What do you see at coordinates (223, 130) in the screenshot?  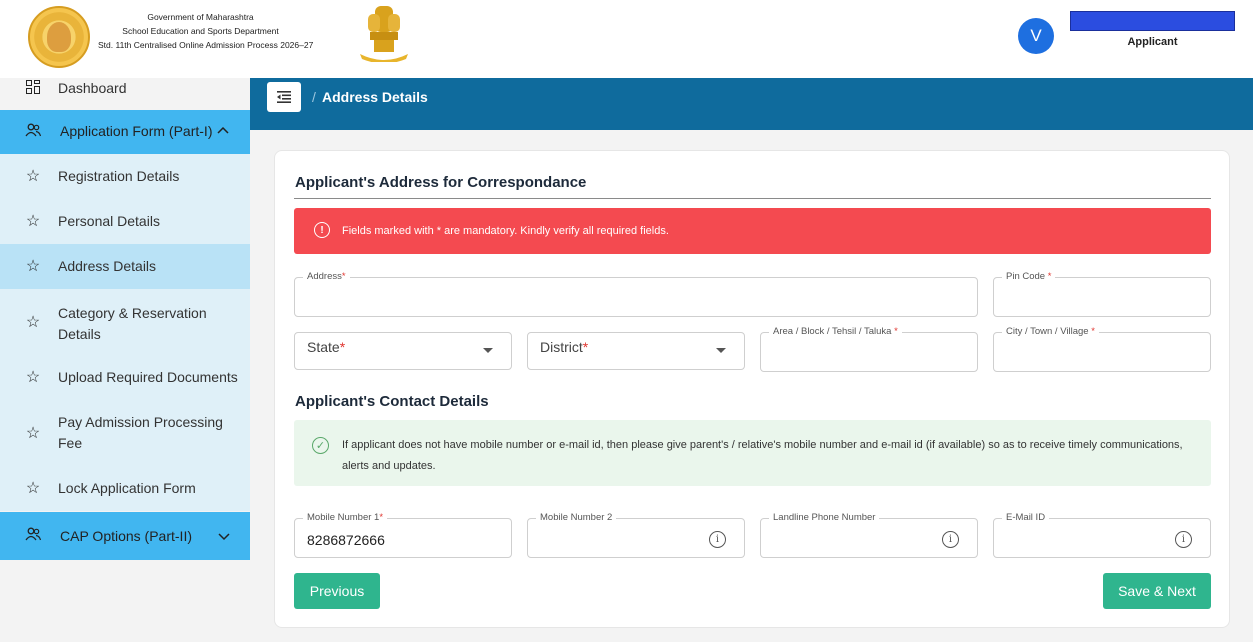 I see `chevron-up-icon` at bounding box center [223, 130].